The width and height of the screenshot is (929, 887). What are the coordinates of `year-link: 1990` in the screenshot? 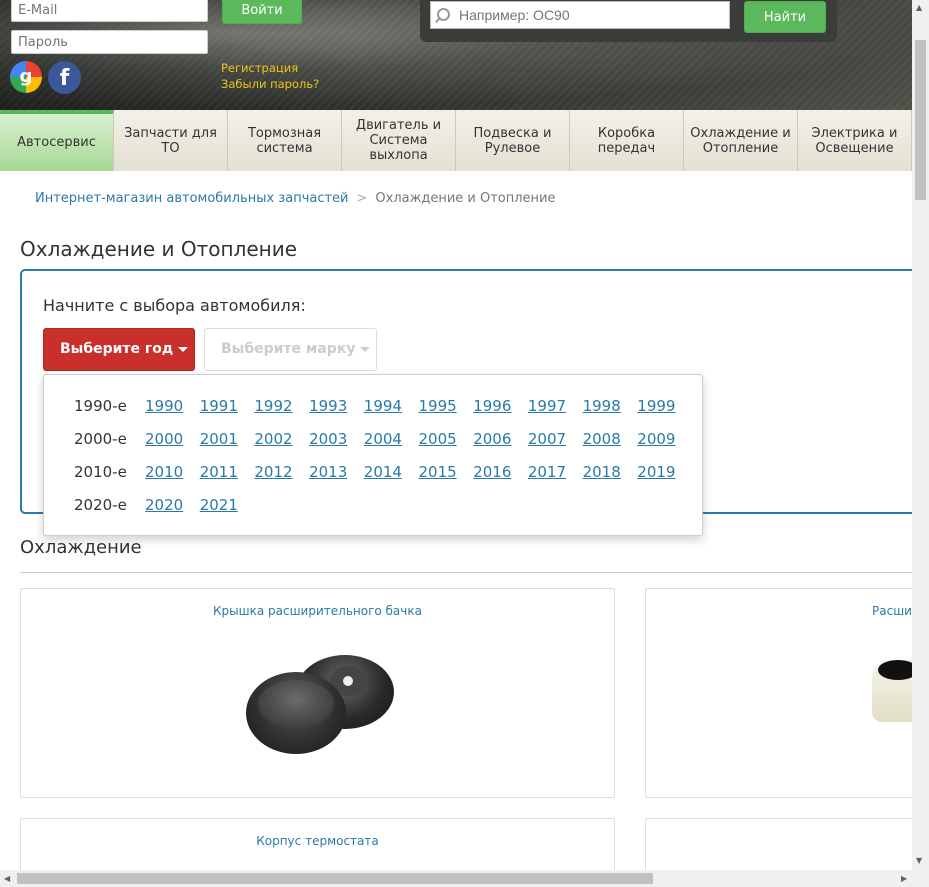 It's located at (164, 406).